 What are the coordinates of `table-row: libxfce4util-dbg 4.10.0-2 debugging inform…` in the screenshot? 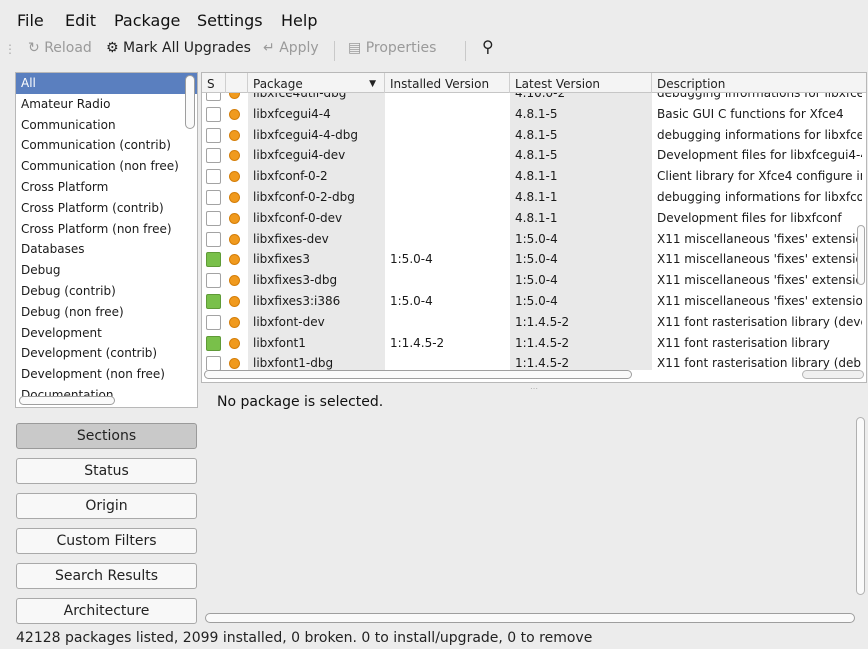 It's located at (534, 98).